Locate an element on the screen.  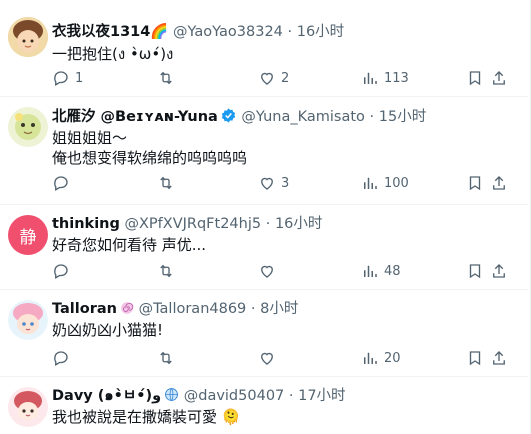
handle: @Yuna_Kamisato is located at coordinates (303, 117).